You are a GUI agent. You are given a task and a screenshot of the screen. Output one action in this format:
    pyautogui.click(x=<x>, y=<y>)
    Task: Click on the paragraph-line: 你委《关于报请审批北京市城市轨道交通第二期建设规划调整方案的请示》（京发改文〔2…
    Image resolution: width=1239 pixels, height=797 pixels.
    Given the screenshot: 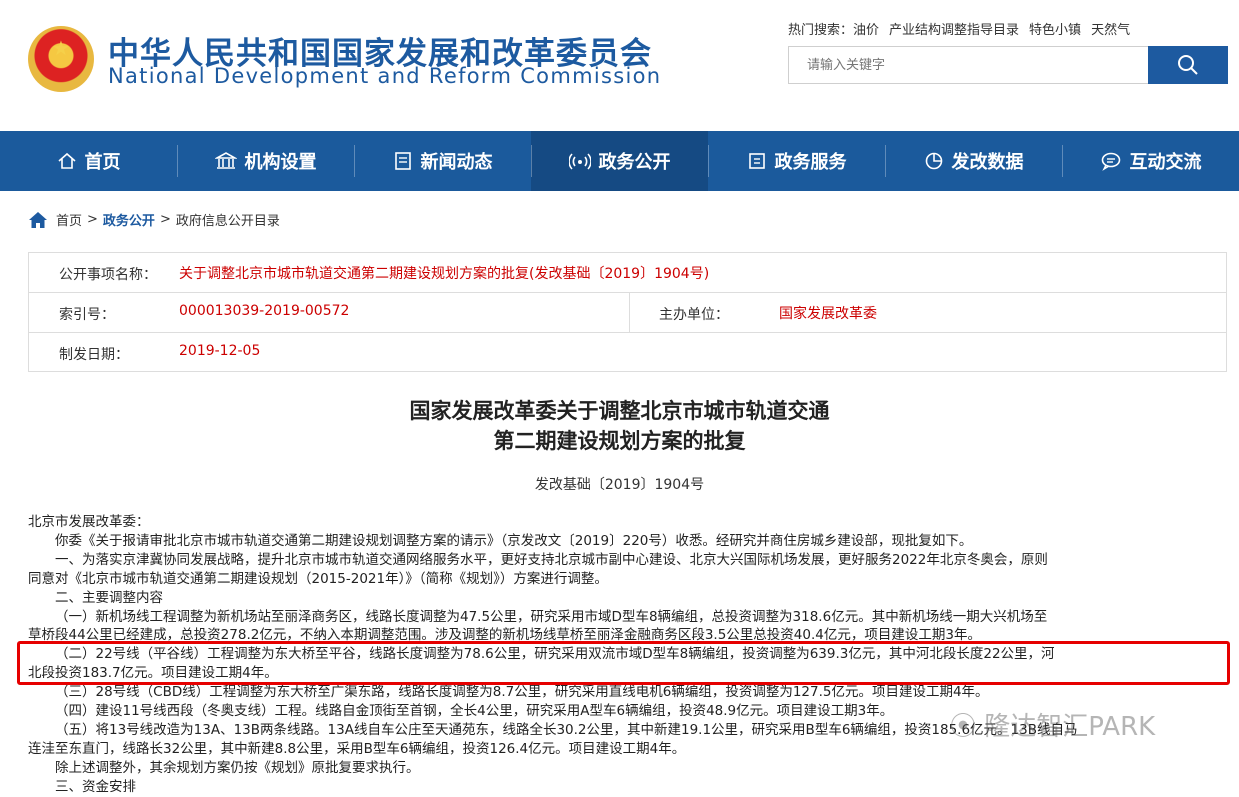 What is the action you would take?
    pyautogui.click(x=514, y=540)
    